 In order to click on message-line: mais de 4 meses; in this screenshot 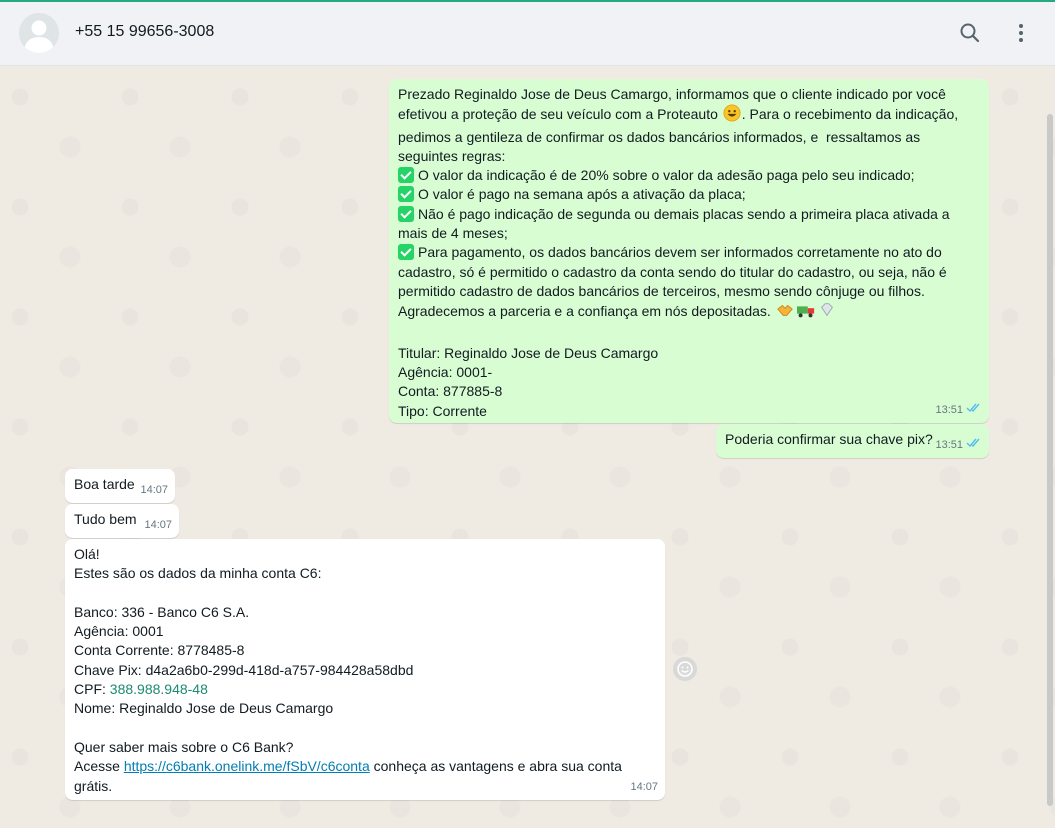, I will do `click(453, 233)`.